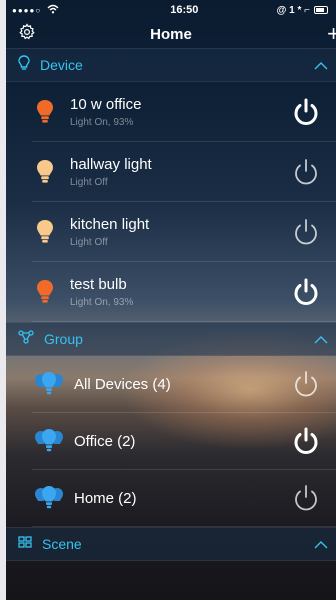  I want to click on nav-bar: Home +, so click(171, 34).